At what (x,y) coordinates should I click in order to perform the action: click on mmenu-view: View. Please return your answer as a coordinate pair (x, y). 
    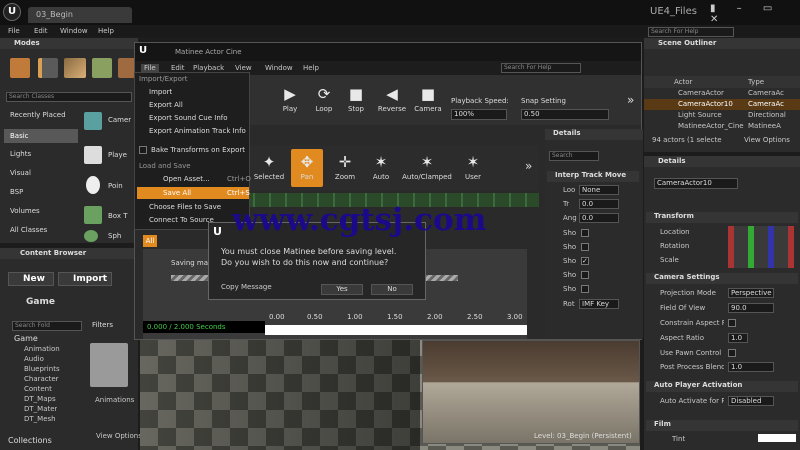
    Looking at the image, I should click on (243, 68).